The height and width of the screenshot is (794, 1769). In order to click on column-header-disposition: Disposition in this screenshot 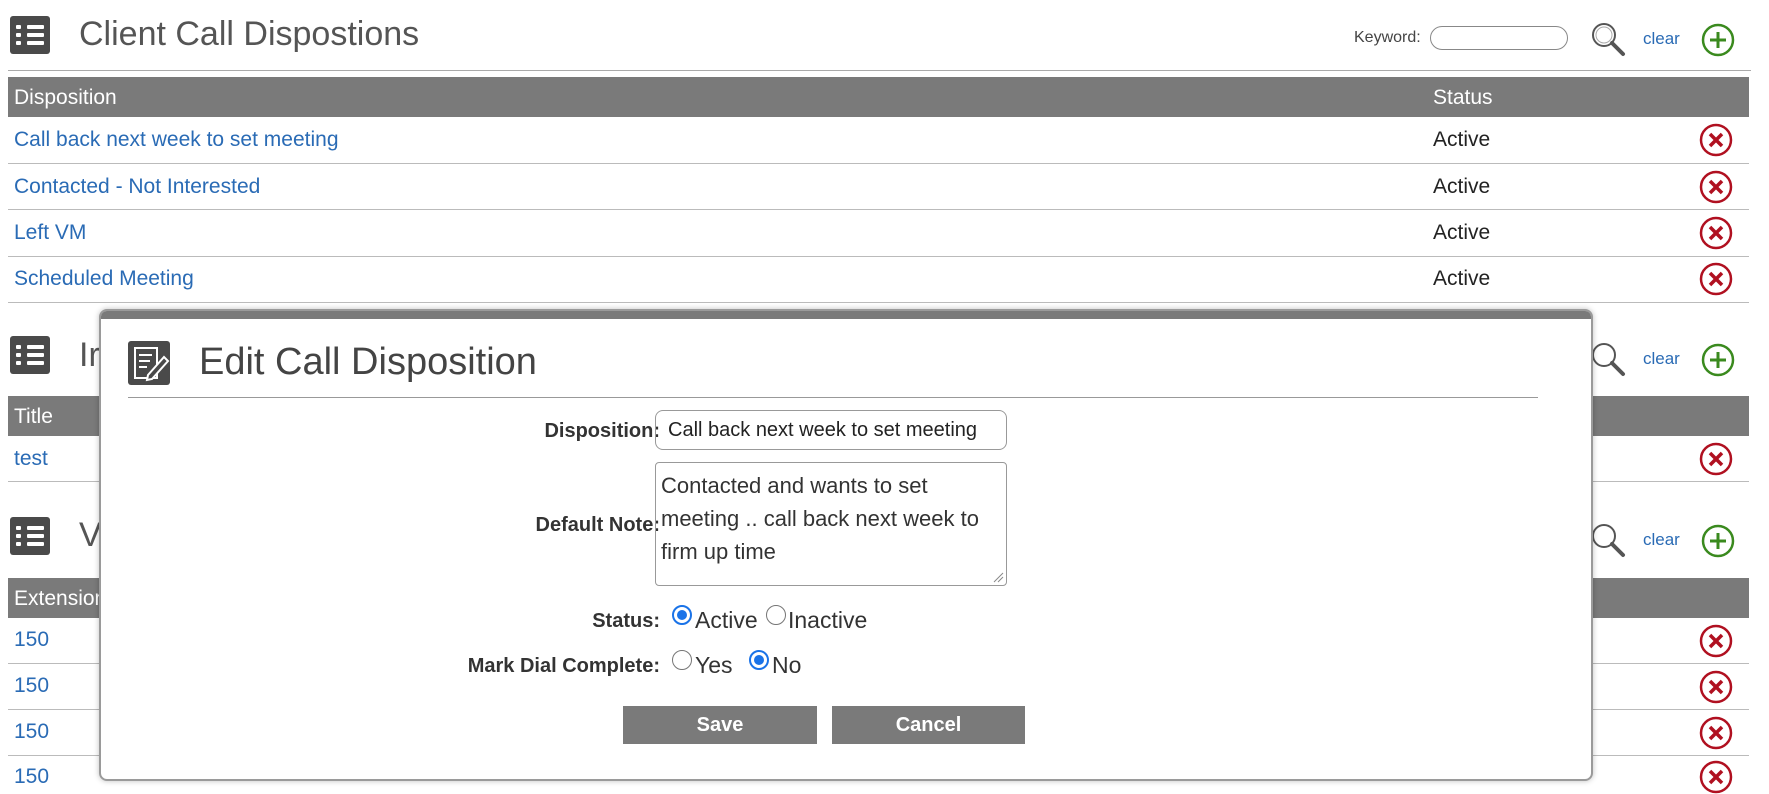, I will do `click(65, 97)`.